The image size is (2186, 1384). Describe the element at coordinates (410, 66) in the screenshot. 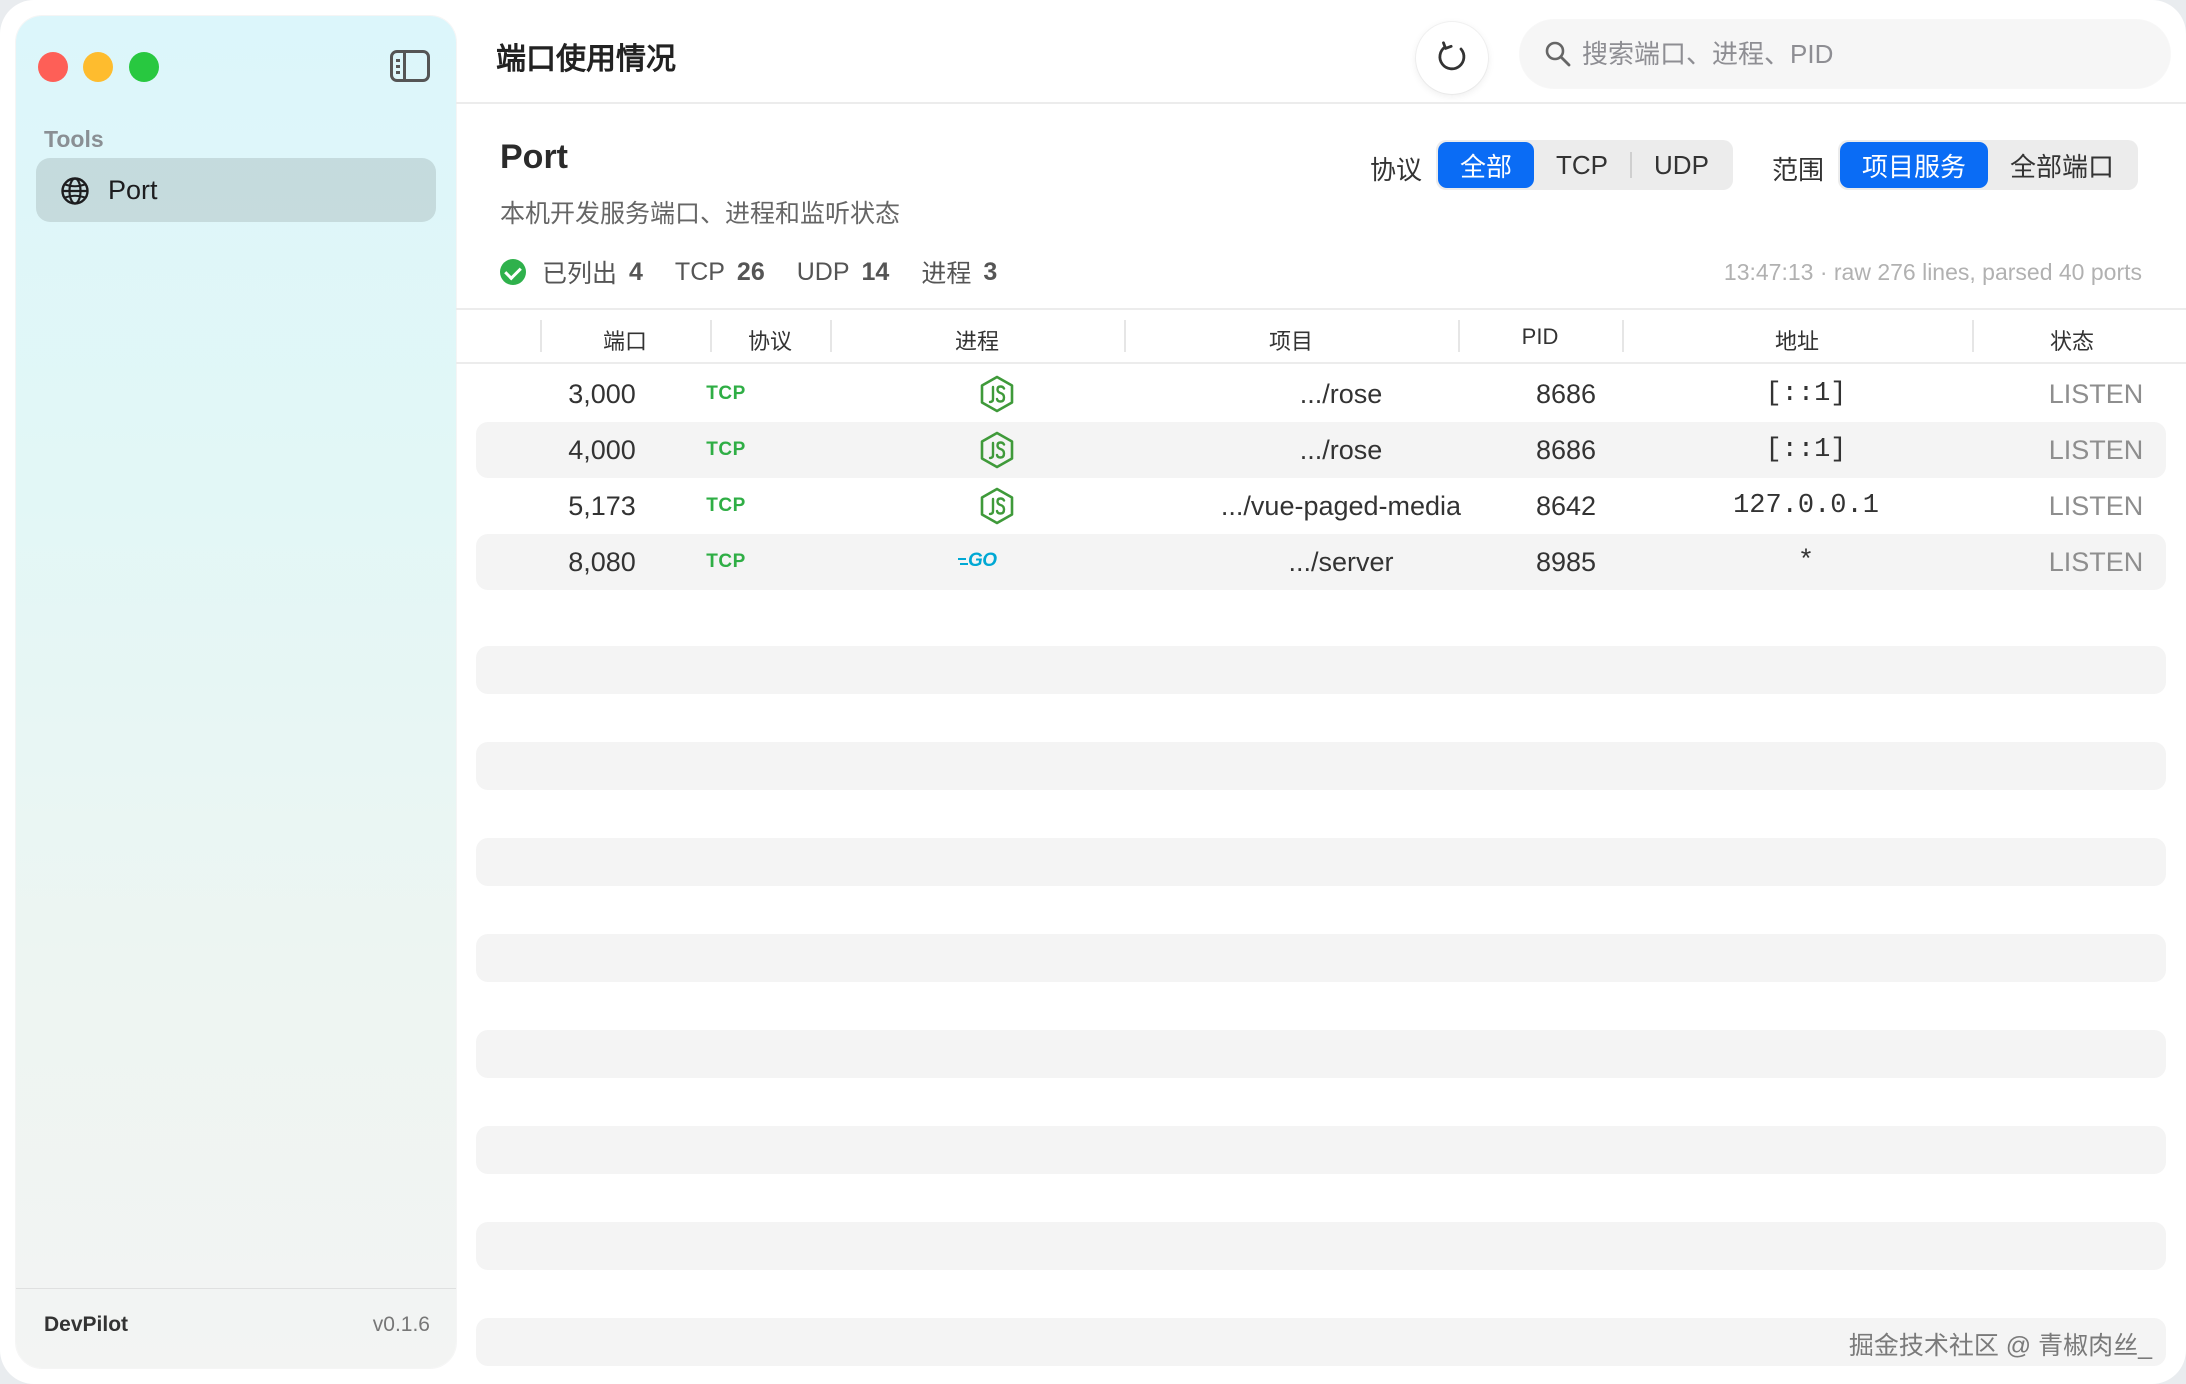

I see `sidebar-toggle-icon` at that location.